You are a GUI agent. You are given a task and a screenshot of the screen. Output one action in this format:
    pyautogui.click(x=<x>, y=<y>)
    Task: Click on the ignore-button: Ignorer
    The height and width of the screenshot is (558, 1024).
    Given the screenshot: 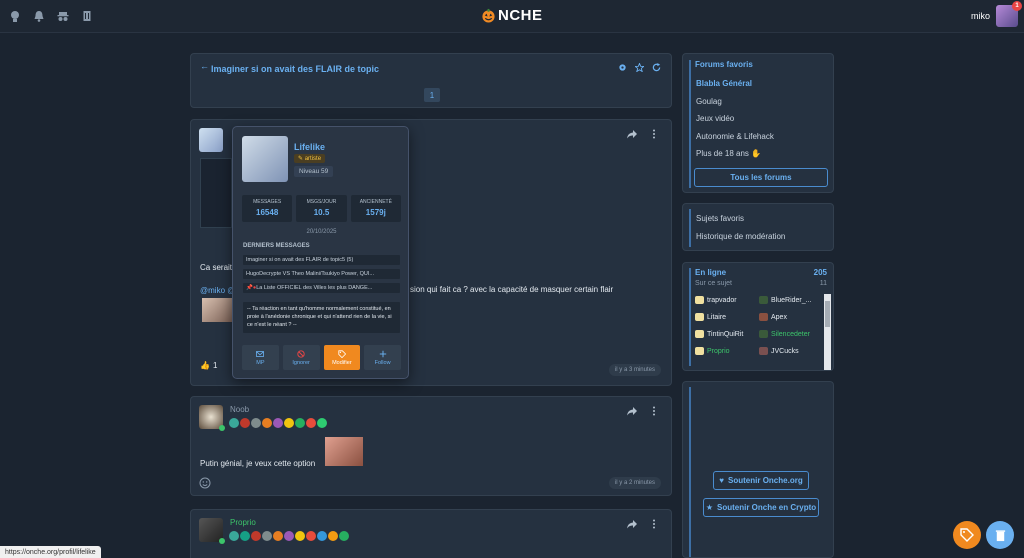 What is the action you would take?
    pyautogui.click(x=301, y=357)
    